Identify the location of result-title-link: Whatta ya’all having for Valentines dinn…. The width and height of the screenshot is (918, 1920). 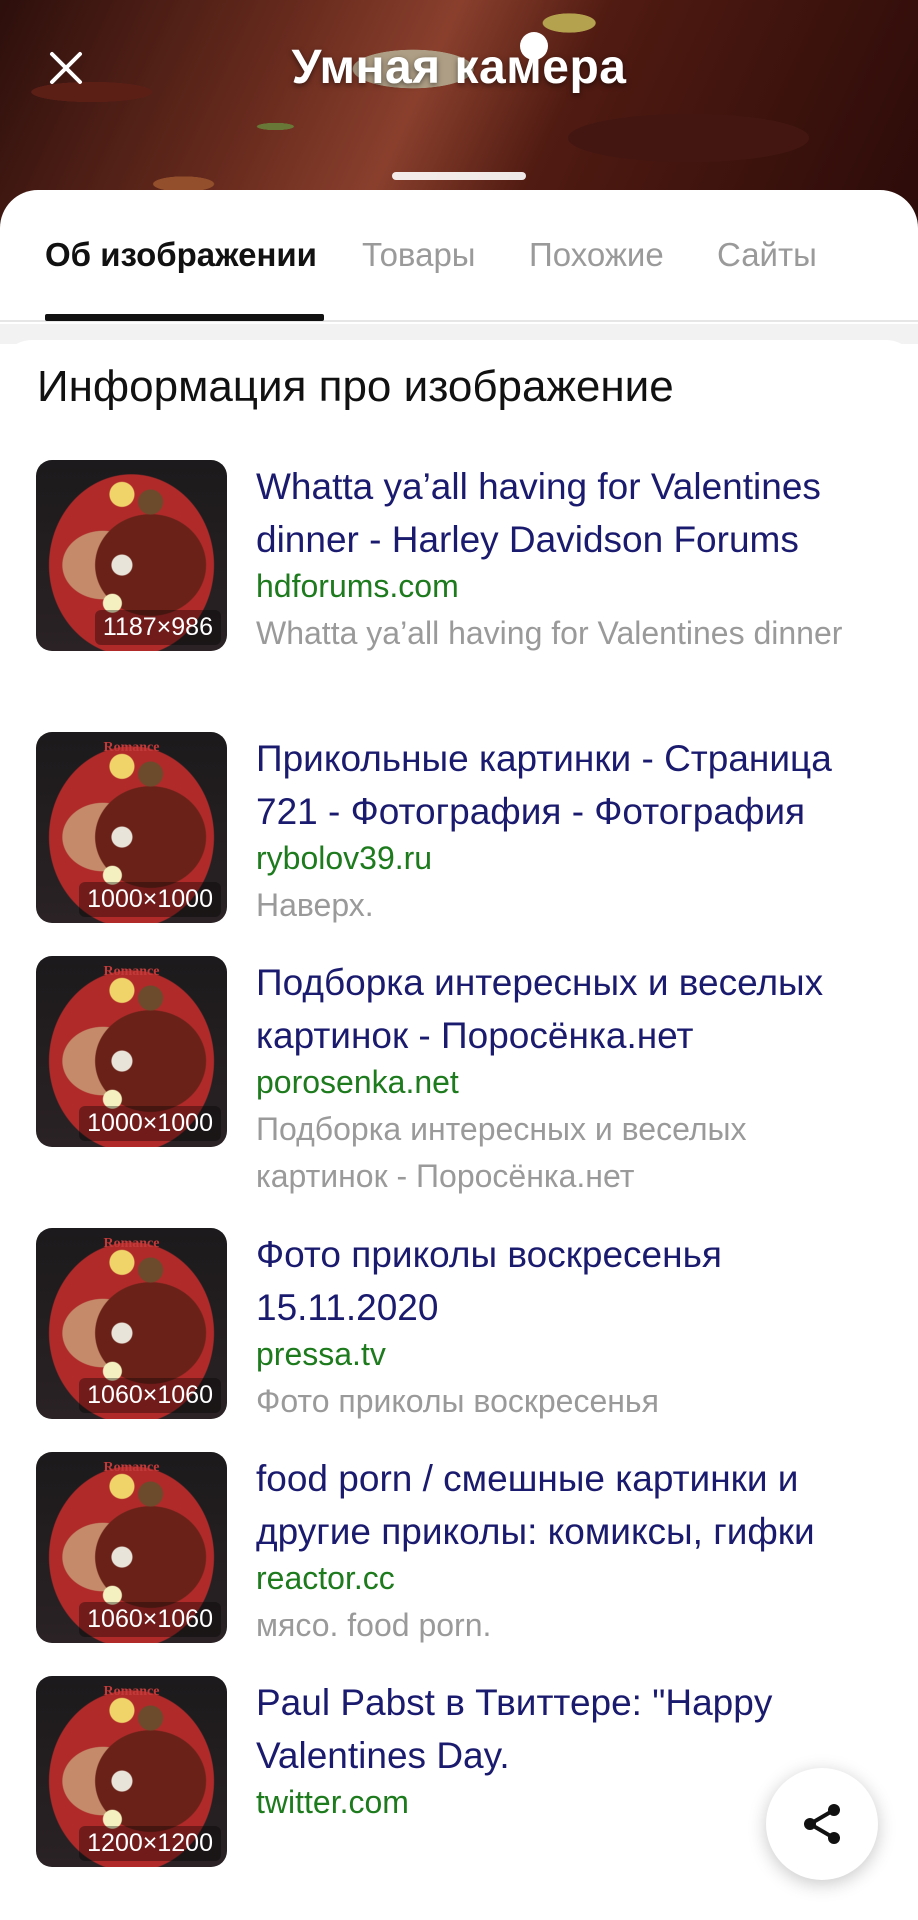
(576, 513).